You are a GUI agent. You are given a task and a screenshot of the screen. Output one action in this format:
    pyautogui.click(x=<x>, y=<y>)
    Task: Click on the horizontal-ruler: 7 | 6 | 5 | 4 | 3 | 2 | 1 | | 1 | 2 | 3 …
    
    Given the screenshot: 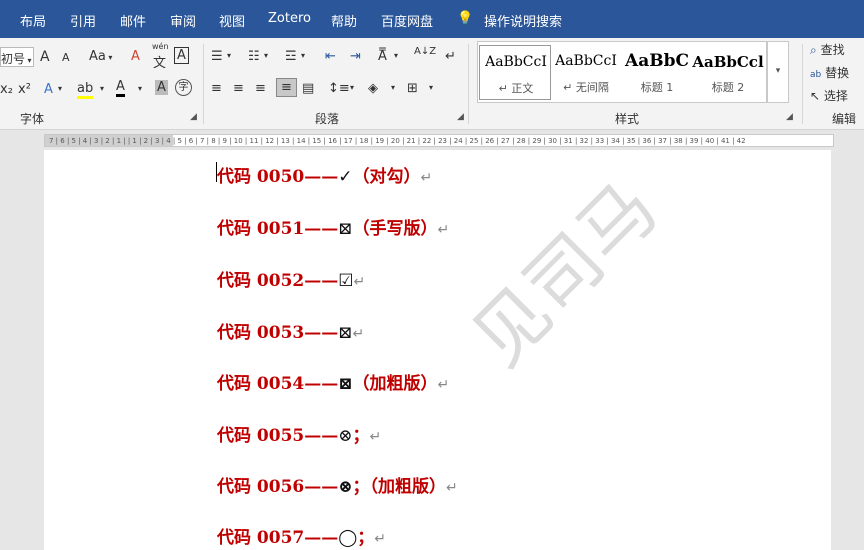 What is the action you would take?
    pyautogui.click(x=439, y=140)
    